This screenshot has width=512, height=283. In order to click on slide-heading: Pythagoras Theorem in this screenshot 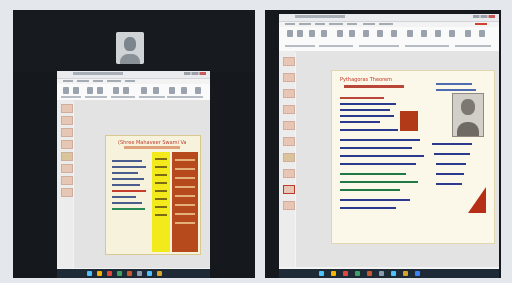, I will do `click(366, 80)`.